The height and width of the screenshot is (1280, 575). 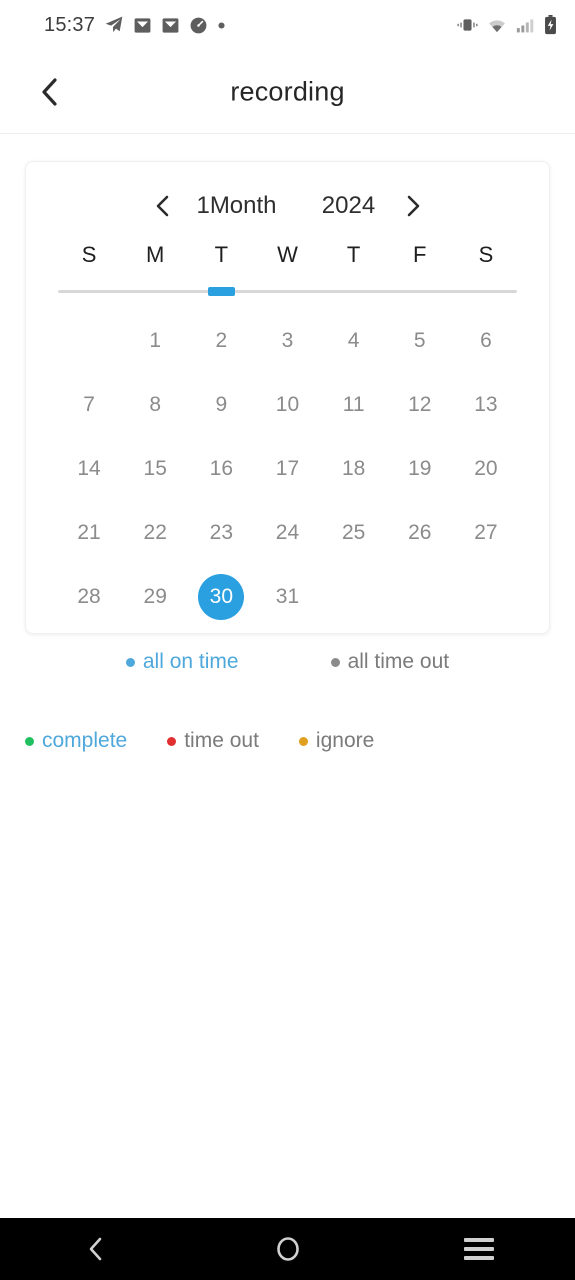 I want to click on nav-back-button, so click(x=96, y=1249).